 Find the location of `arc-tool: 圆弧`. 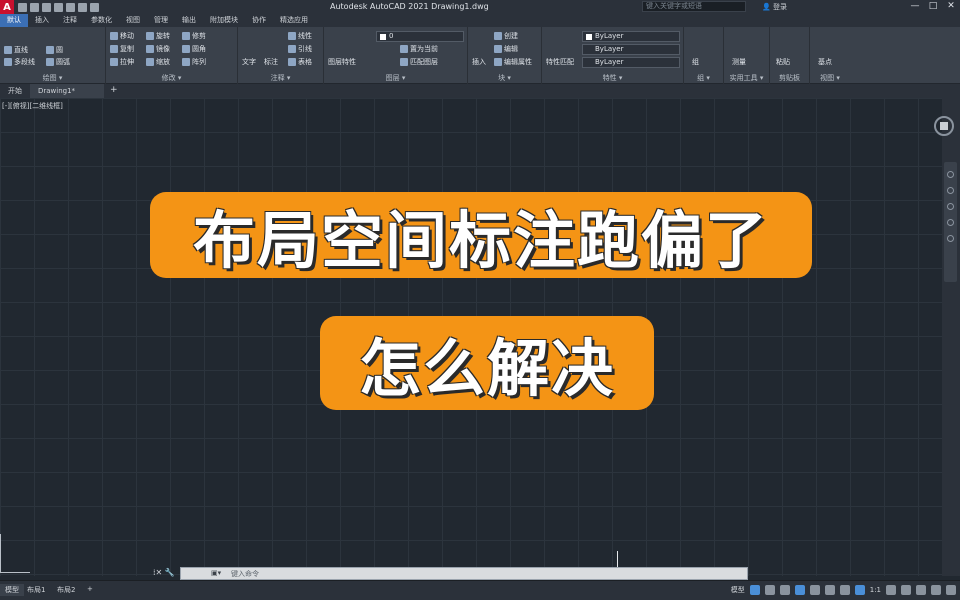

arc-tool: 圆弧 is located at coordinates (58, 62).